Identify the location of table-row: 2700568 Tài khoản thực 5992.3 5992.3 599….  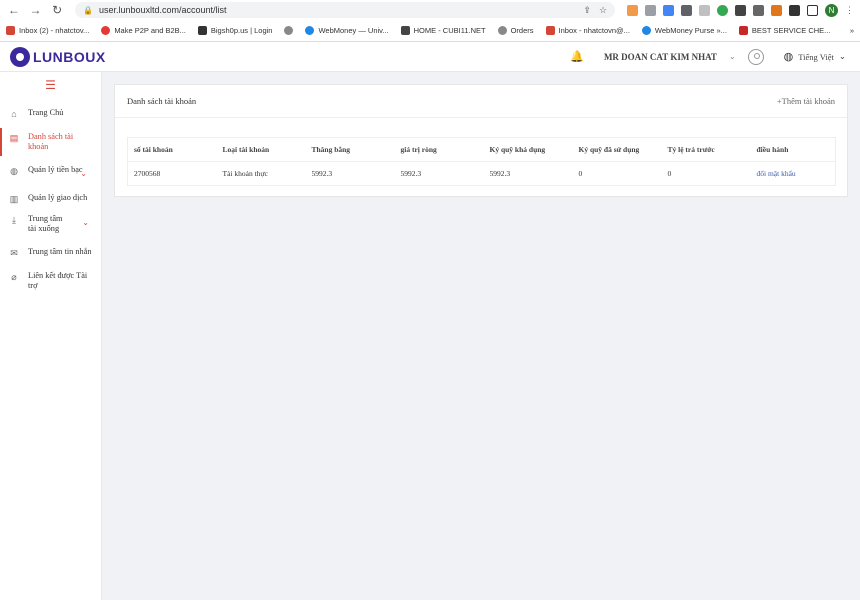
(482, 174).